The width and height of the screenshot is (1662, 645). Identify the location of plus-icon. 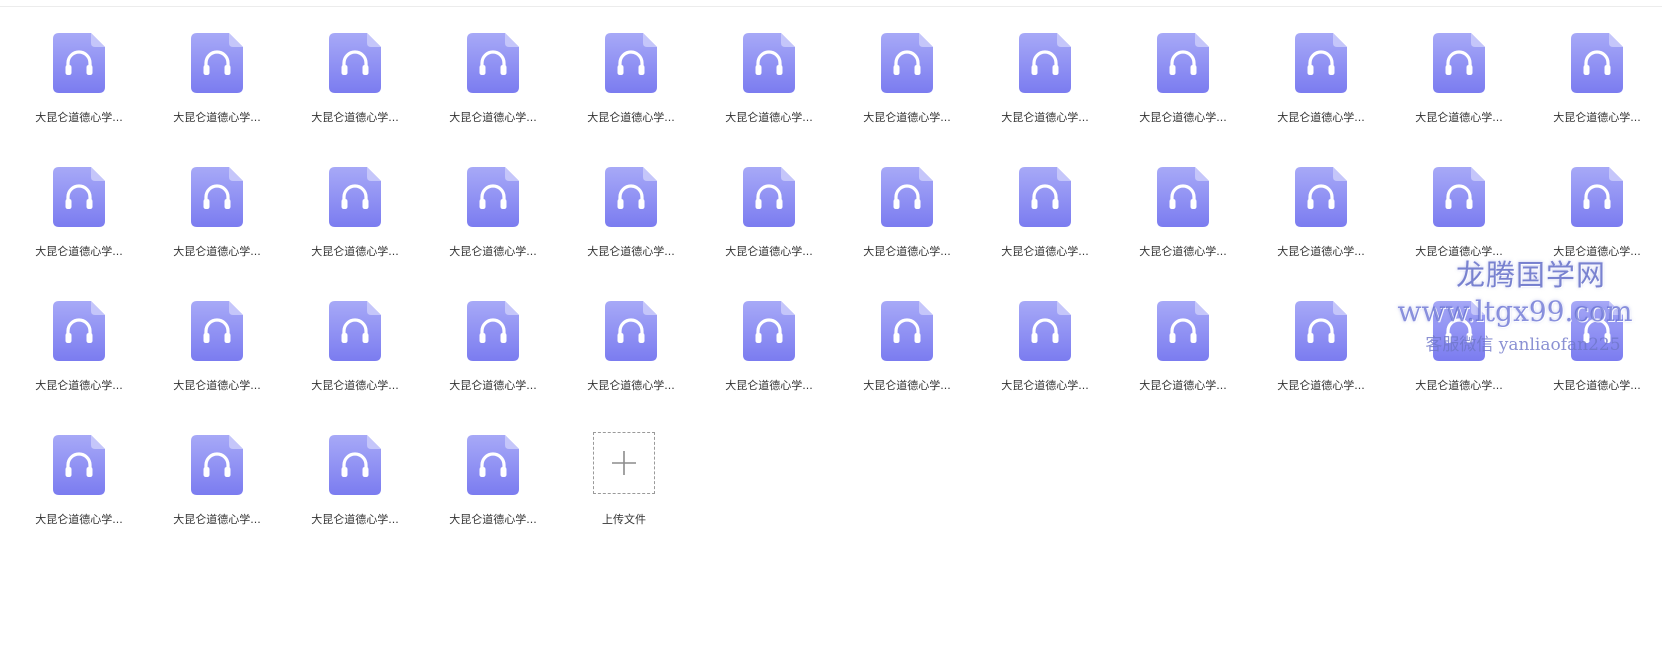
(624, 463).